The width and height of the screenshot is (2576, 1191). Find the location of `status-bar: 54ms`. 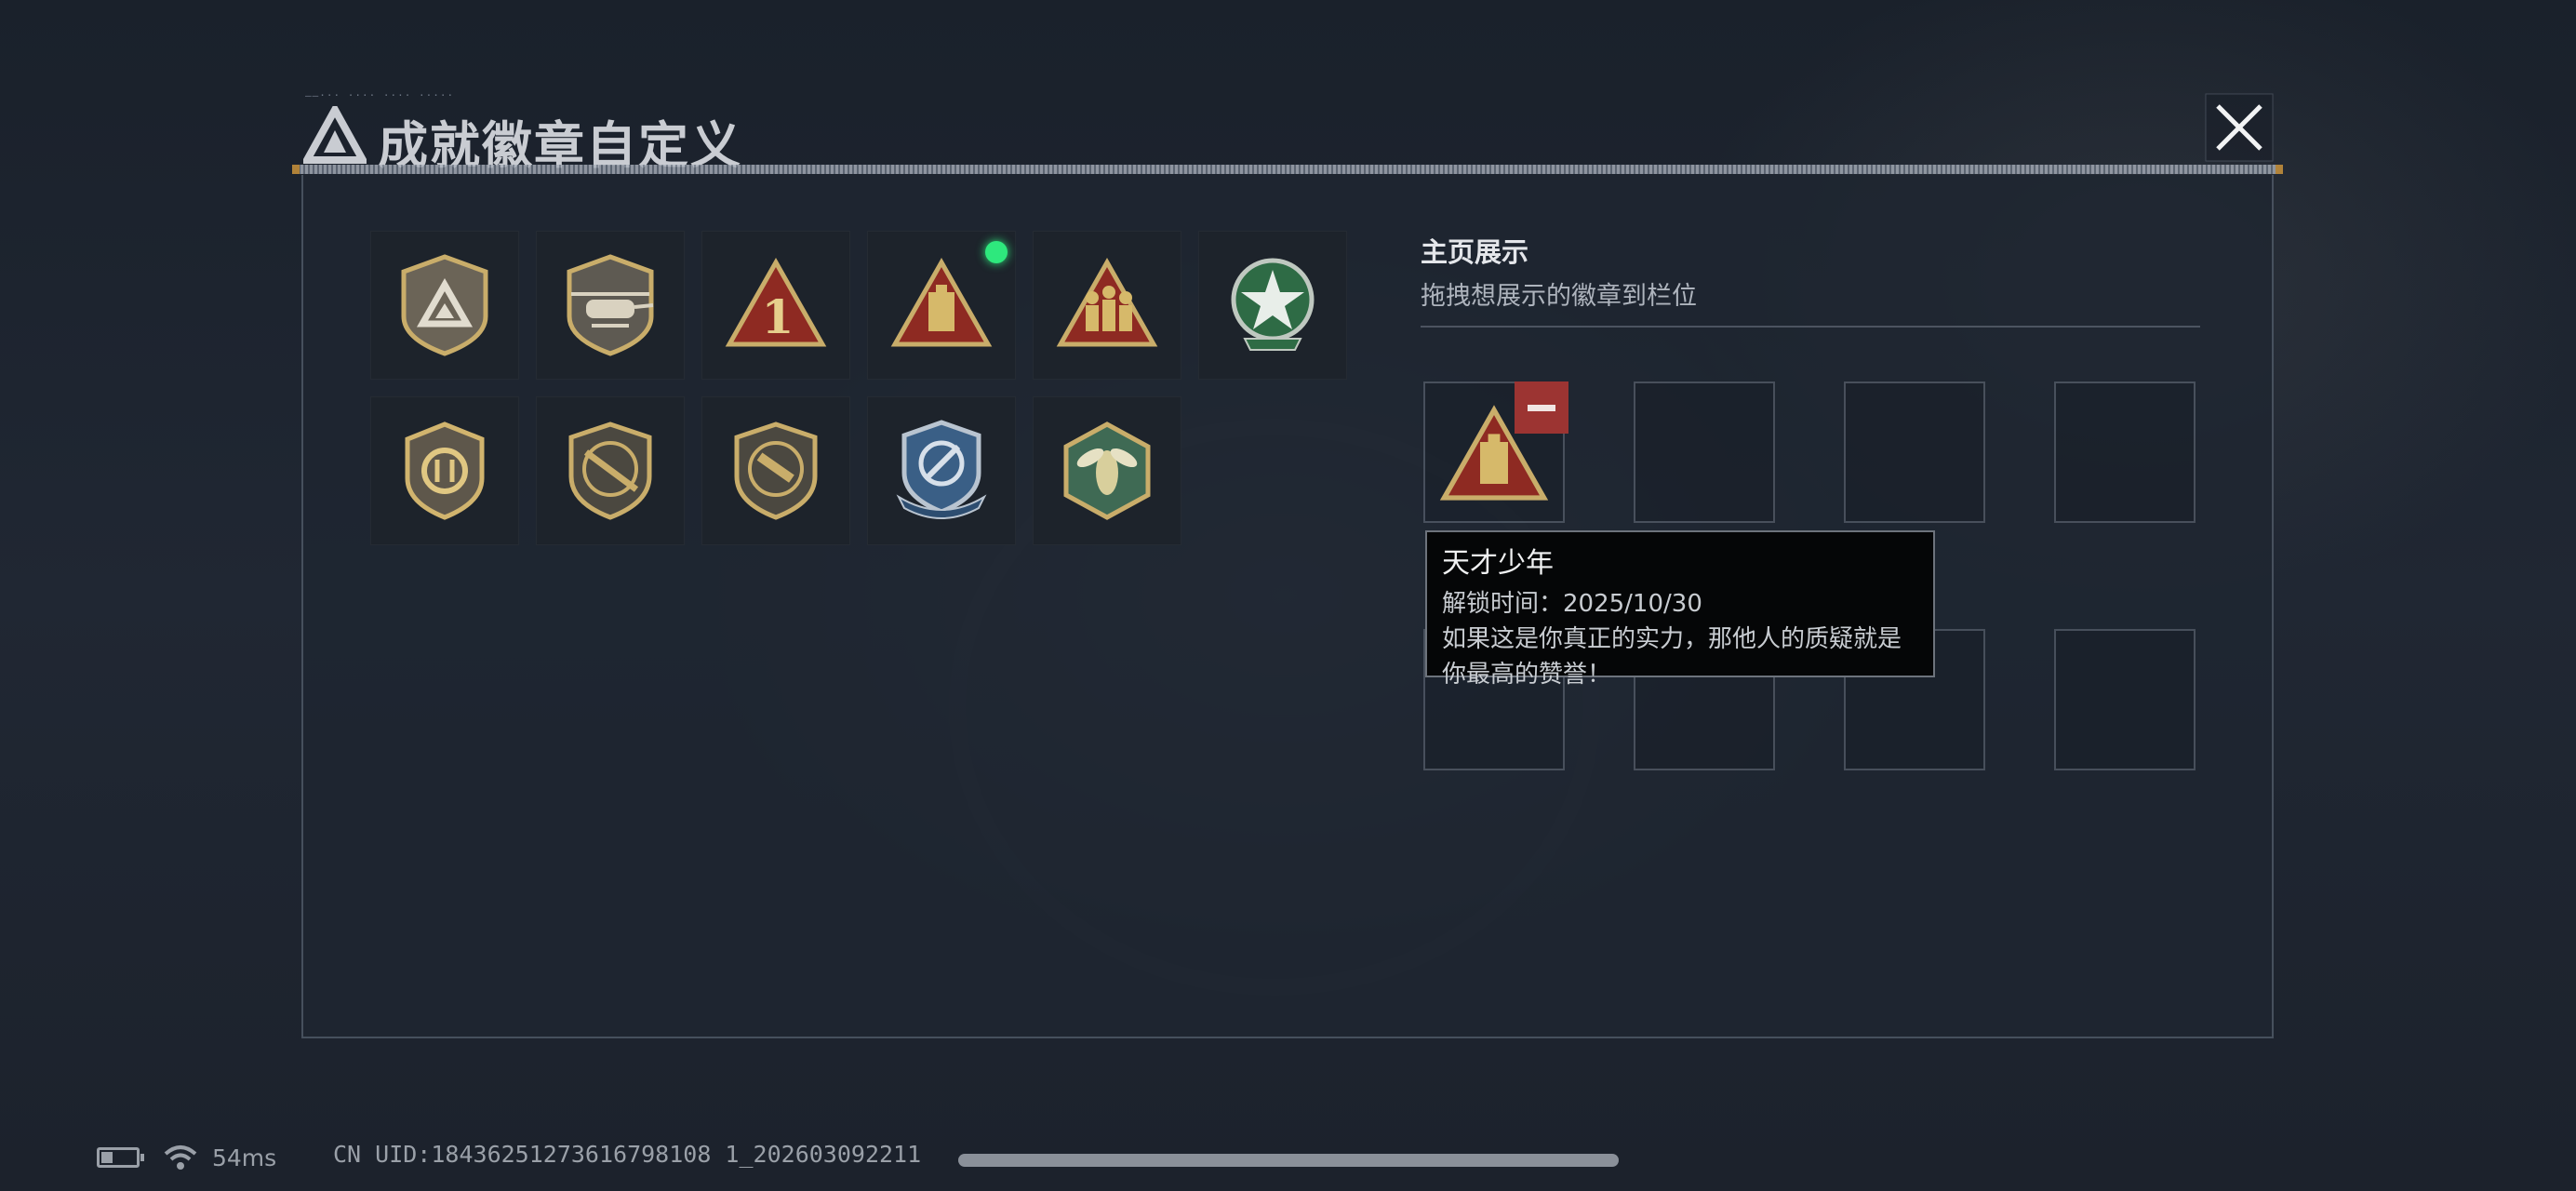

status-bar: 54ms is located at coordinates (186, 1157).